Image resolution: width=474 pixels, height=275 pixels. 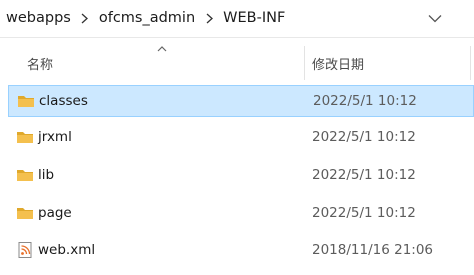 What do you see at coordinates (63, 101) in the screenshot?
I see `file-name: classes` at bounding box center [63, 101].